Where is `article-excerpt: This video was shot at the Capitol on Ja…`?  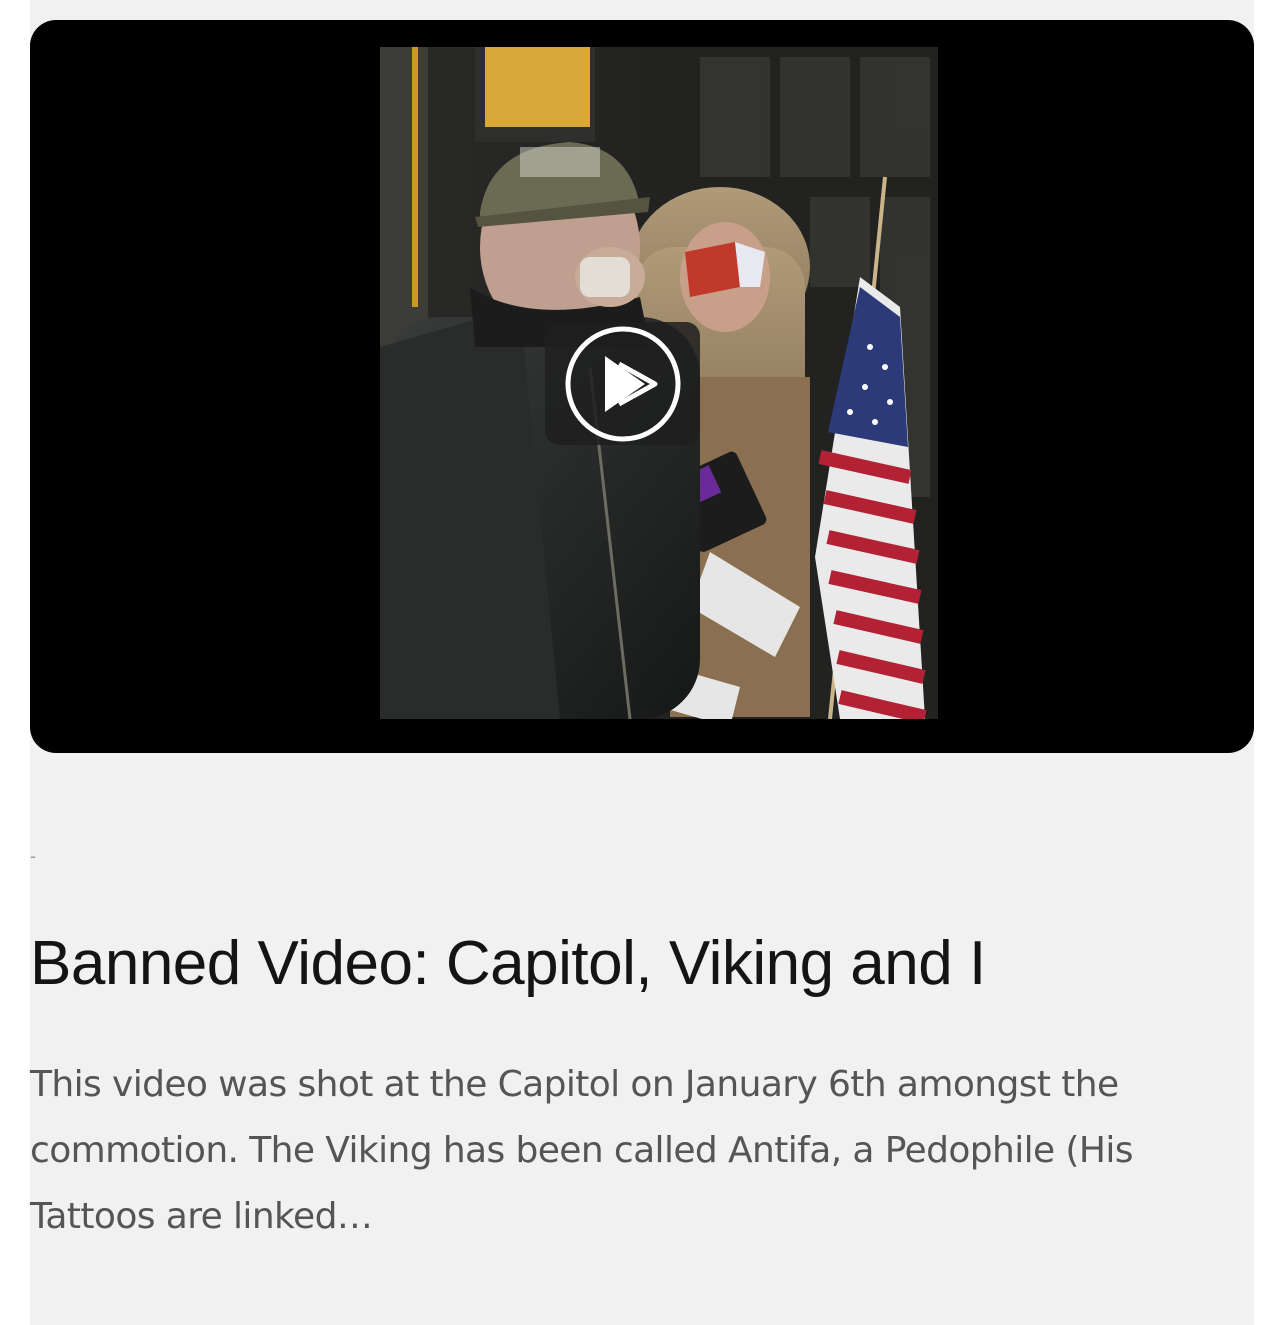
article-excerpt: This video was shot at the Capitol on Ja… is located at coordinates (581, 1150).